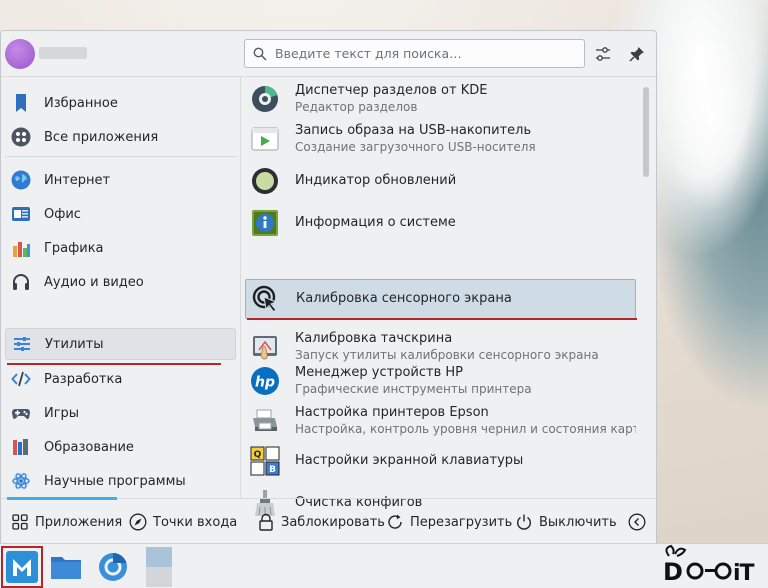 This screenshot has height=588, width=768. What do you see at coordinates (120, 344) in the screenshot?
I see `category-utilities: Утилиты` at bounding box center [120, 344].